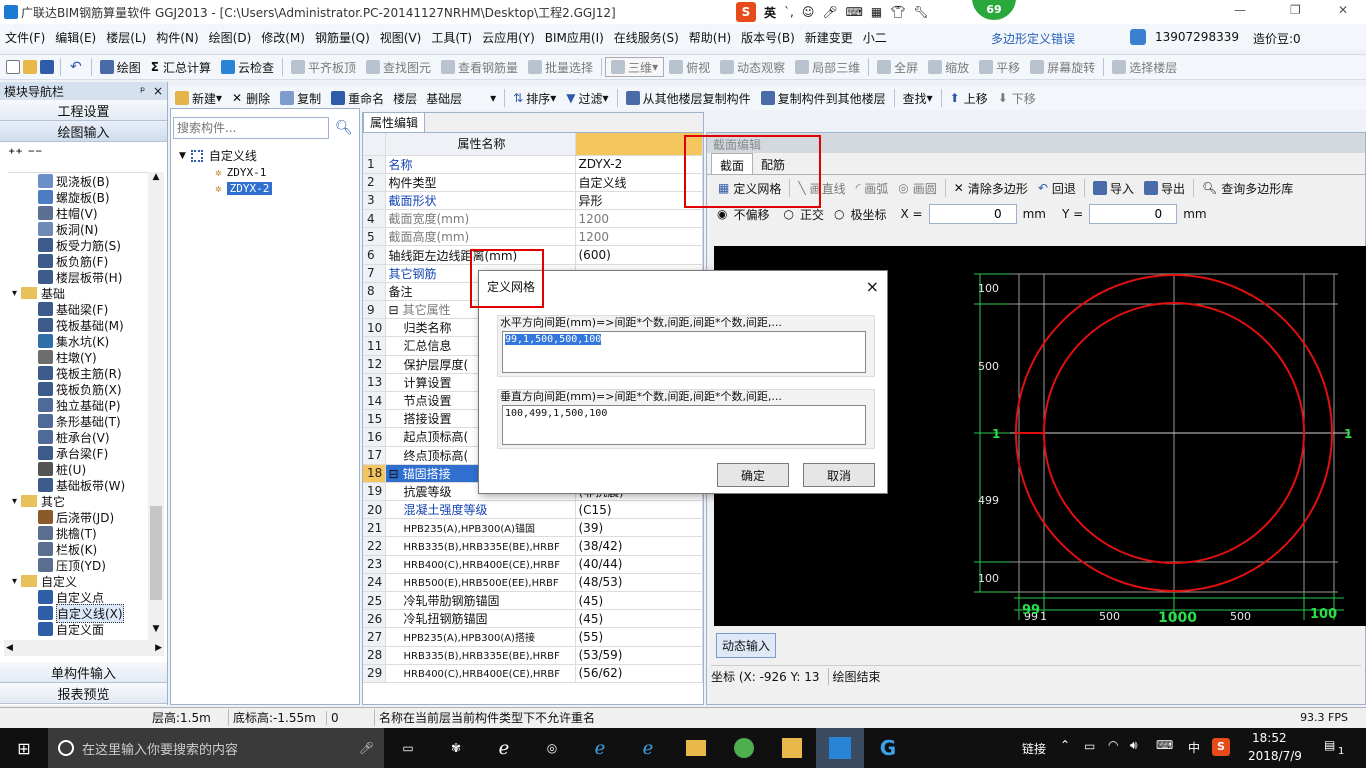 The height and width of the screenshot is (768, 1366). What do you see at coordinates (78, 357) in the screenshot?
I see `nav-tree-item: 柱墩(Y)` at bounding box center [78, 357].